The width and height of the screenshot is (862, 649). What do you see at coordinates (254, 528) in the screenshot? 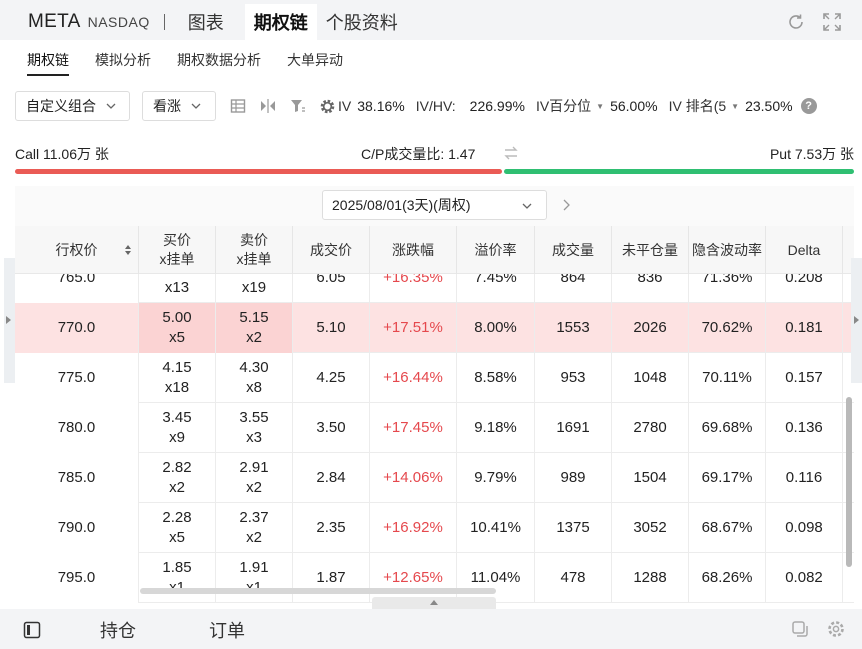
I see `cell-ask: 2.37 x2` at bounding box center [254, 528].